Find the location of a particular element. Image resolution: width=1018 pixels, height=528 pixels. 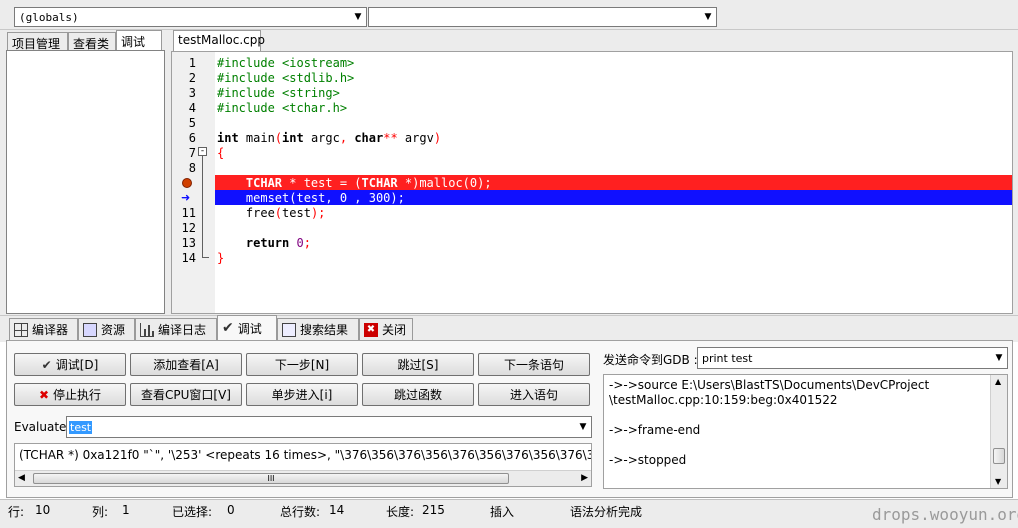

gdb-output-line: ->->stopped is located at coordinates (648, 460).